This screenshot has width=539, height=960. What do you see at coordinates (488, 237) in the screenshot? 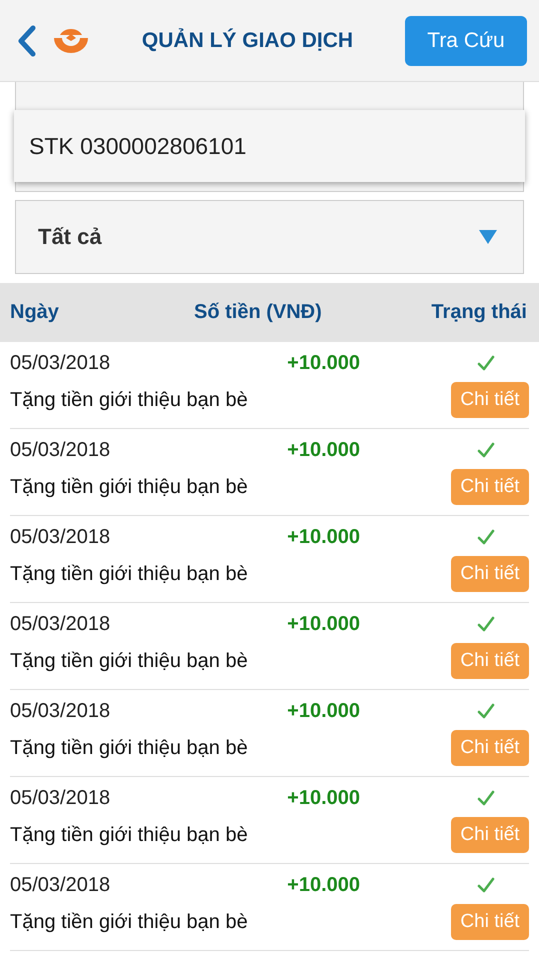
I see `dropdown-arrow-icon` at bounding box center [488, 237].